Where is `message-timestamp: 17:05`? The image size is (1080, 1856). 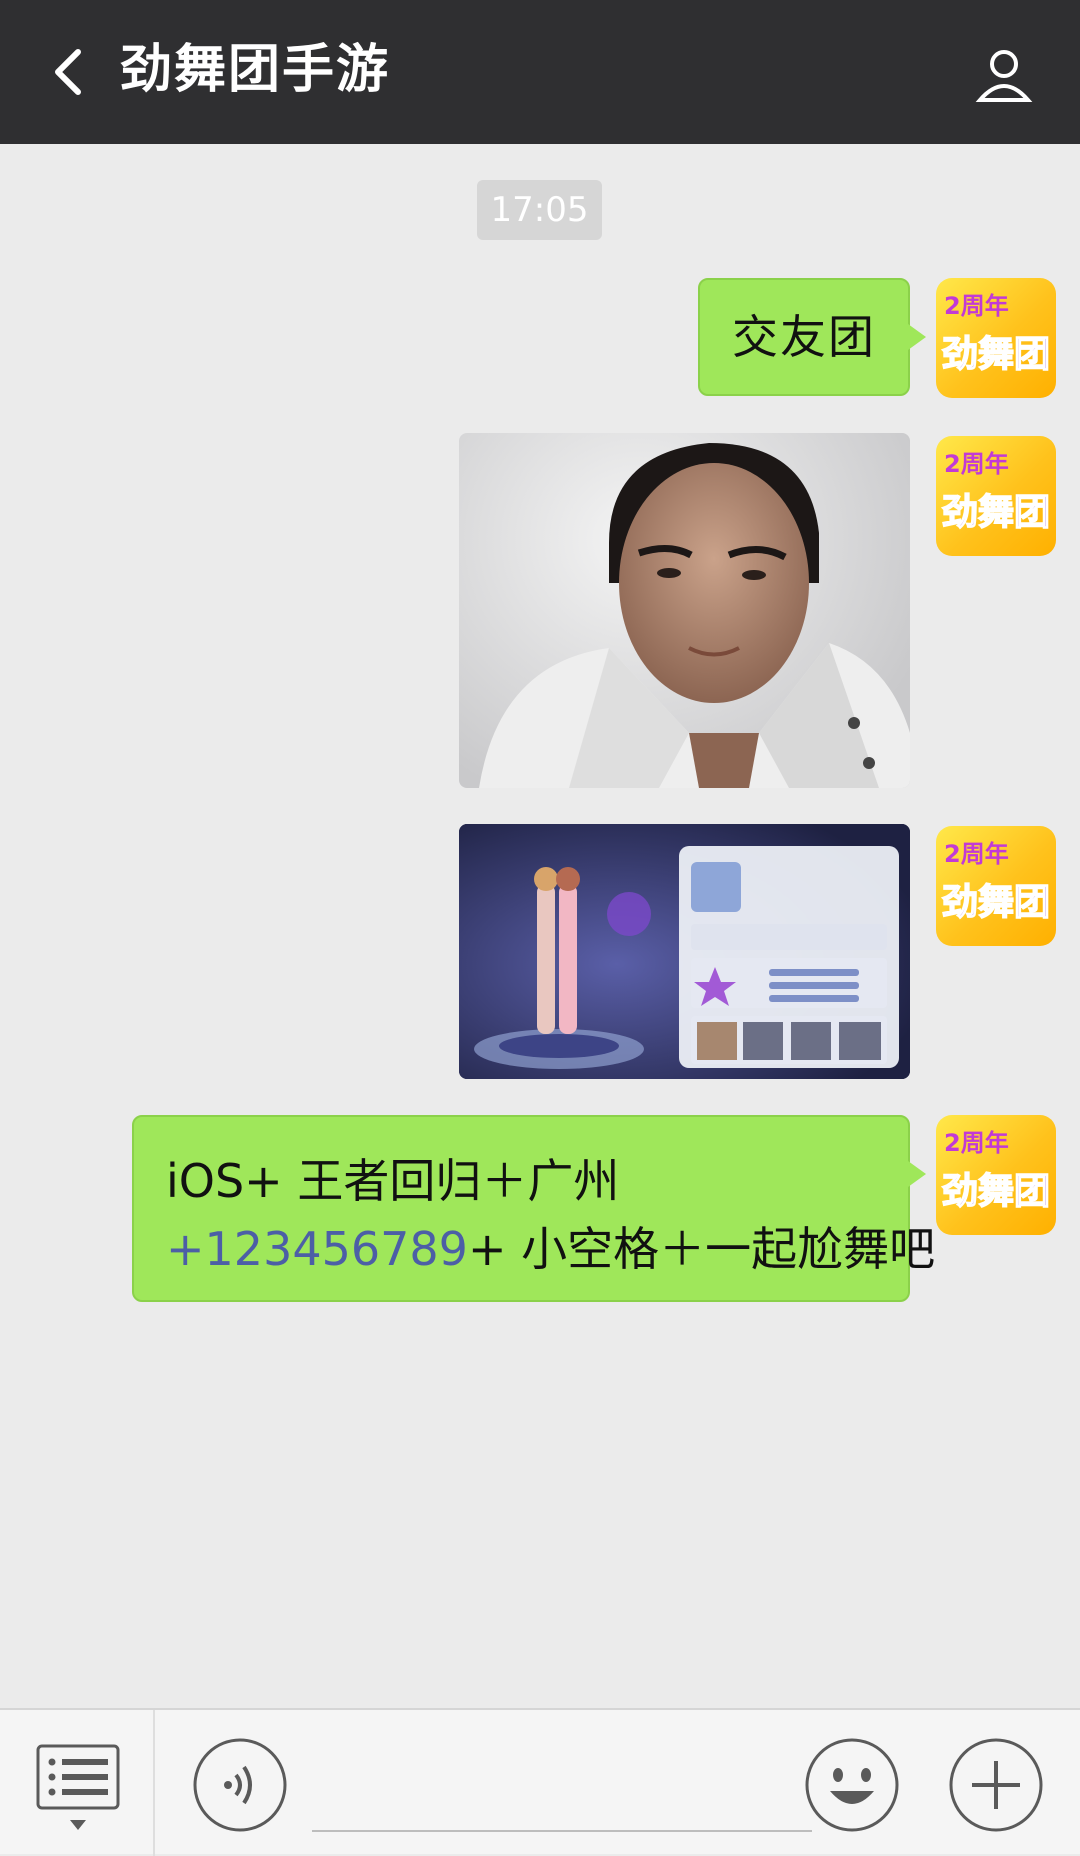 message-timestamp: 17:05 is located at coordinates (539, 210).